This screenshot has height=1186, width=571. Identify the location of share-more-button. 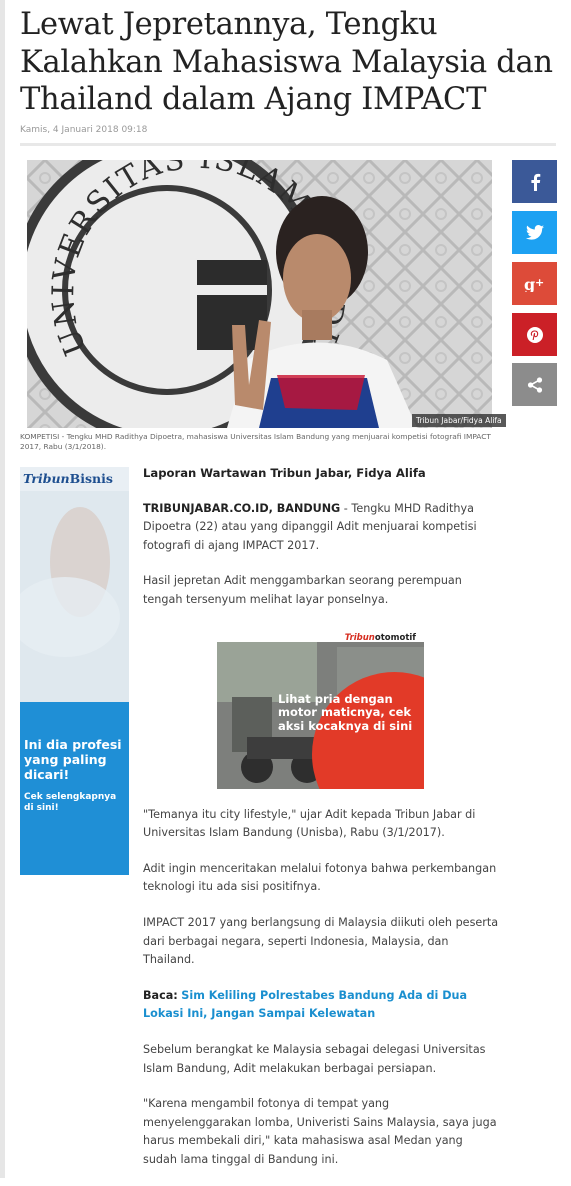
(534, 384).